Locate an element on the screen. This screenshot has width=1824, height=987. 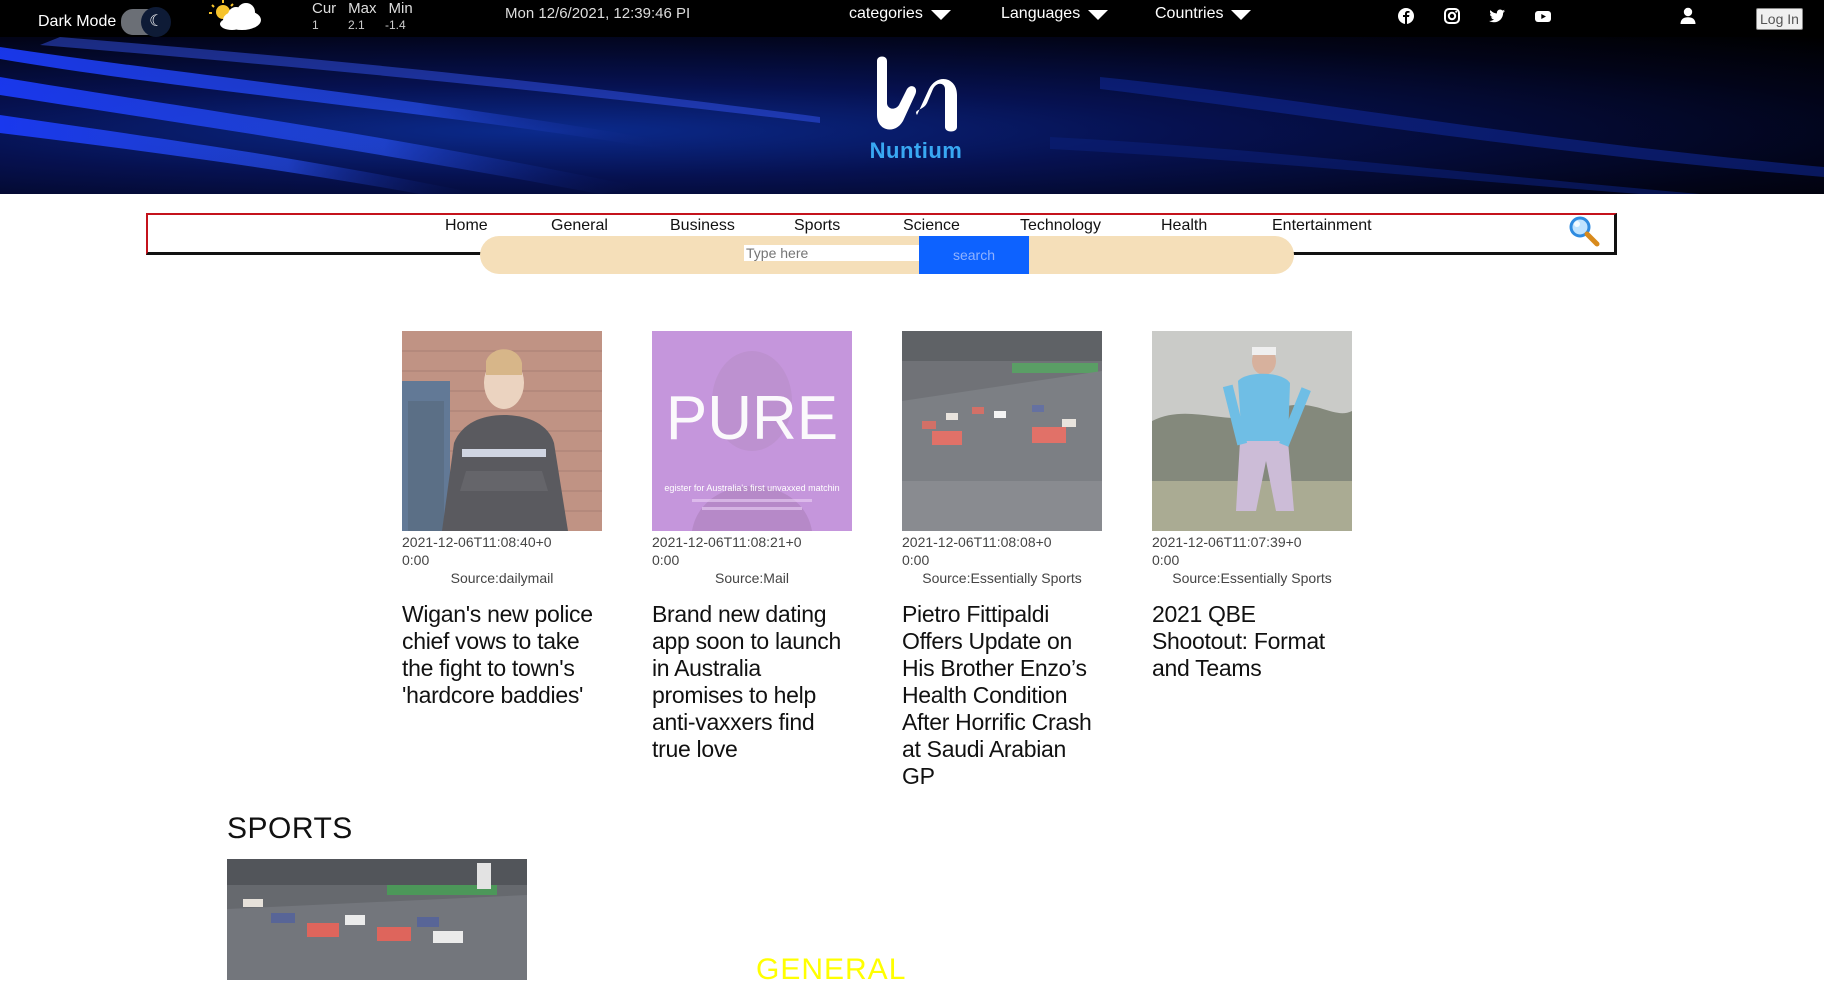
search-bar: search is located at coordinates (887, 255).